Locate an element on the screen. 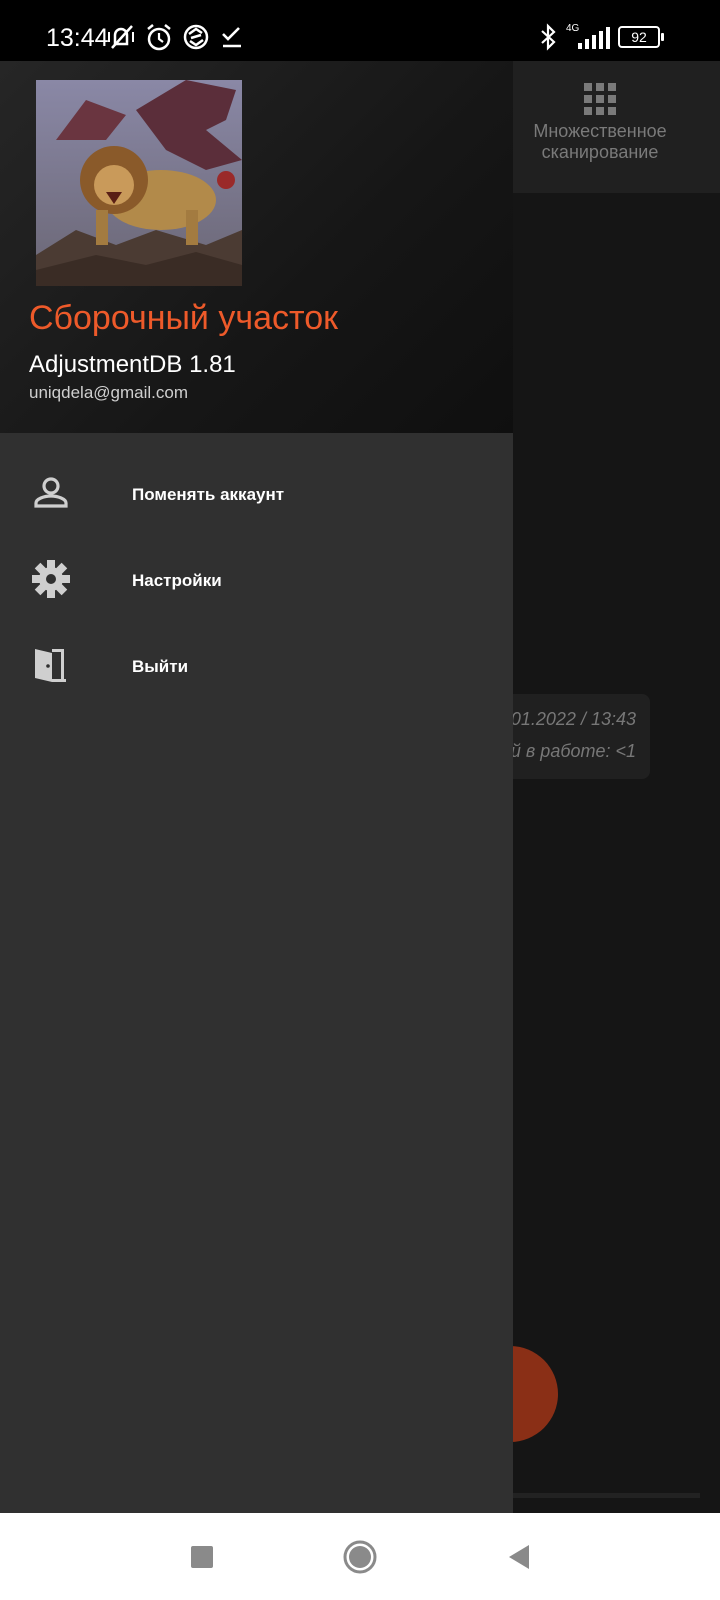  avatar-image is located at coordinates (139, 183).